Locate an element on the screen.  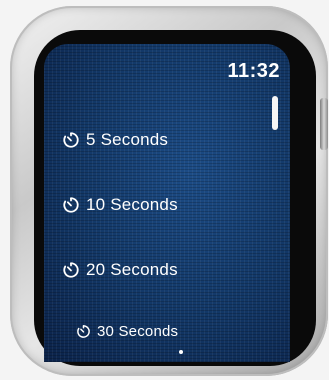
timer-option-label: 10 Seconds is located at coordinates (132, 204).